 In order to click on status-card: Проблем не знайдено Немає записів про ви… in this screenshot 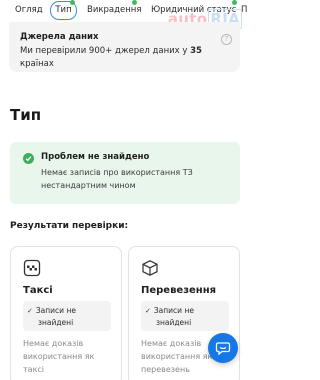, I will do `click(125, 173)`.